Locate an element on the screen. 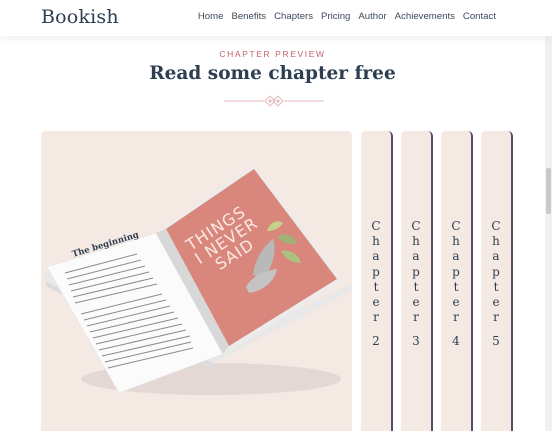 Image resolution: width=552 pixels, height=431 pixels. chapter-tab-number: 2 is located at coordinates (376, 341).